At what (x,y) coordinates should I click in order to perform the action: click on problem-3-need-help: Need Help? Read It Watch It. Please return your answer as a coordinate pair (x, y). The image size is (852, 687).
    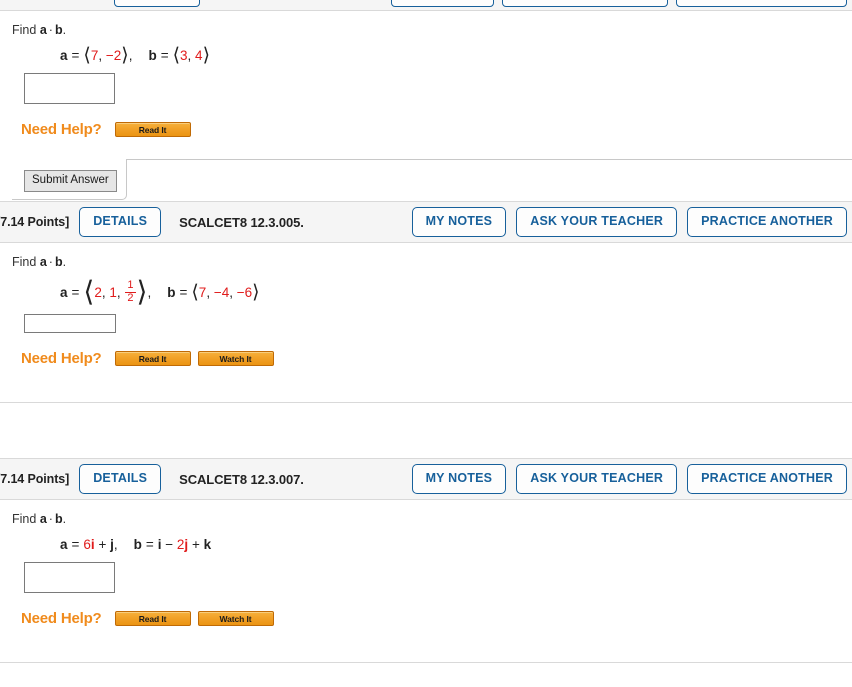
    Looking at the image, I should click on (436, 618).